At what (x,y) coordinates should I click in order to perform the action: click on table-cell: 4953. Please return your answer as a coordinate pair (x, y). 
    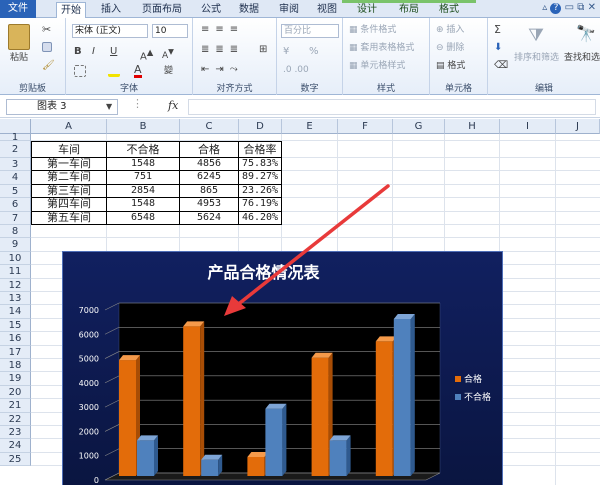
    Looking at the image, I should click on (209, 205).